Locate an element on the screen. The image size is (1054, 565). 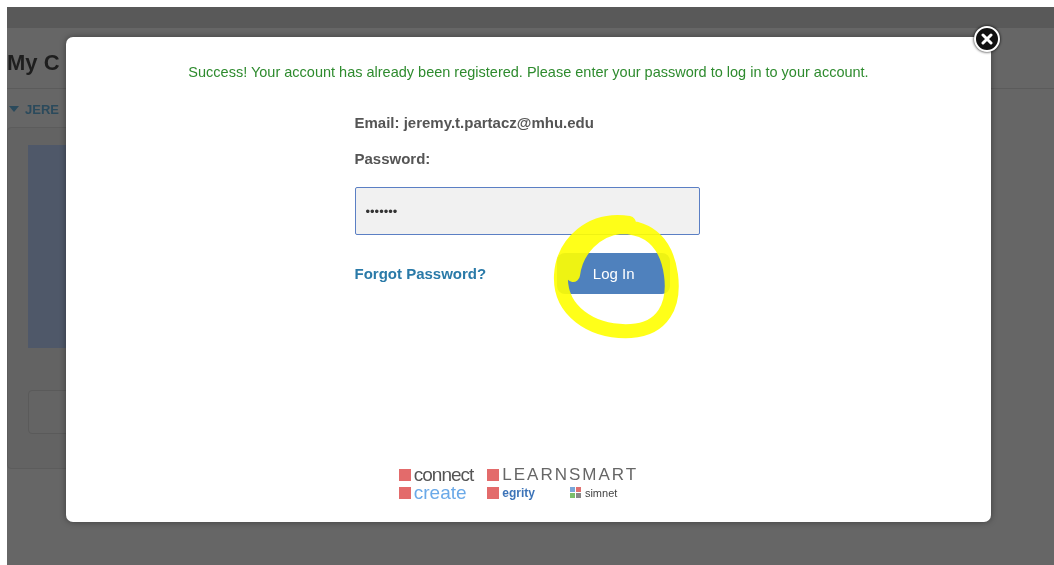
brand-logo-text: egrity is located at coordinates (518, 493).